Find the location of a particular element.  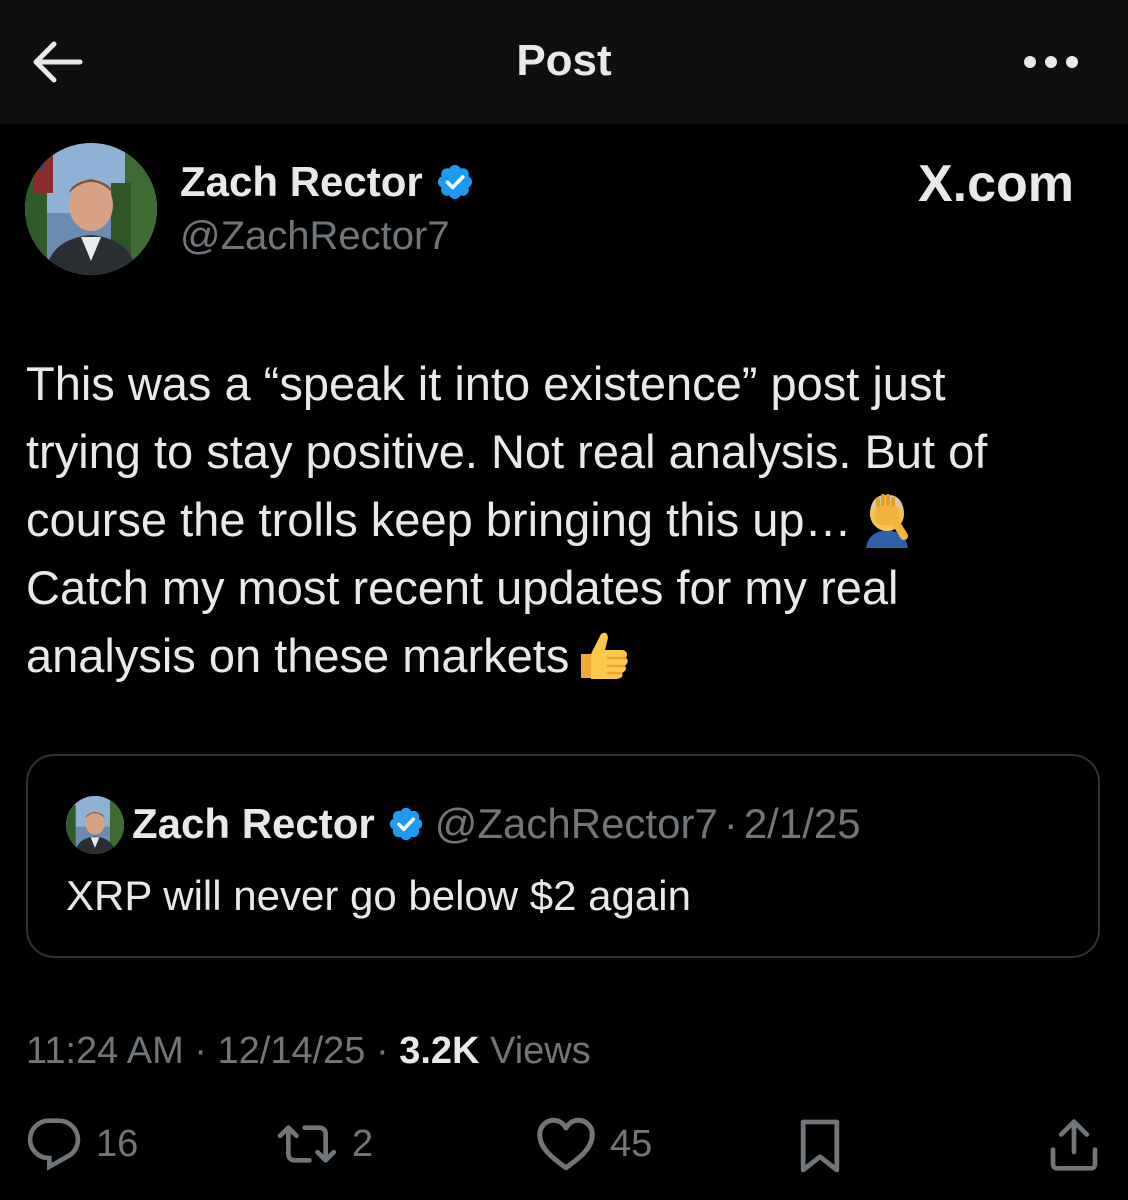

quoted-author-avatar is located at coordinates (95, 825).